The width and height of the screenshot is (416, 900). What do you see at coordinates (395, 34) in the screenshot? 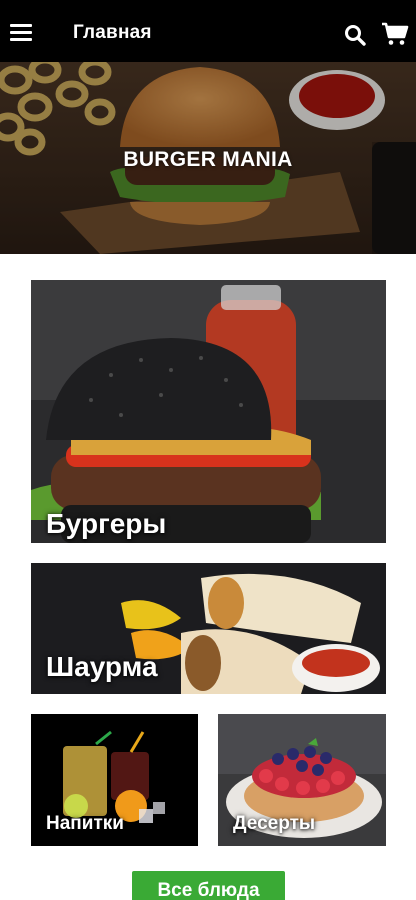
I see `shopping-cart-icon` at bounding box center [395, 34].